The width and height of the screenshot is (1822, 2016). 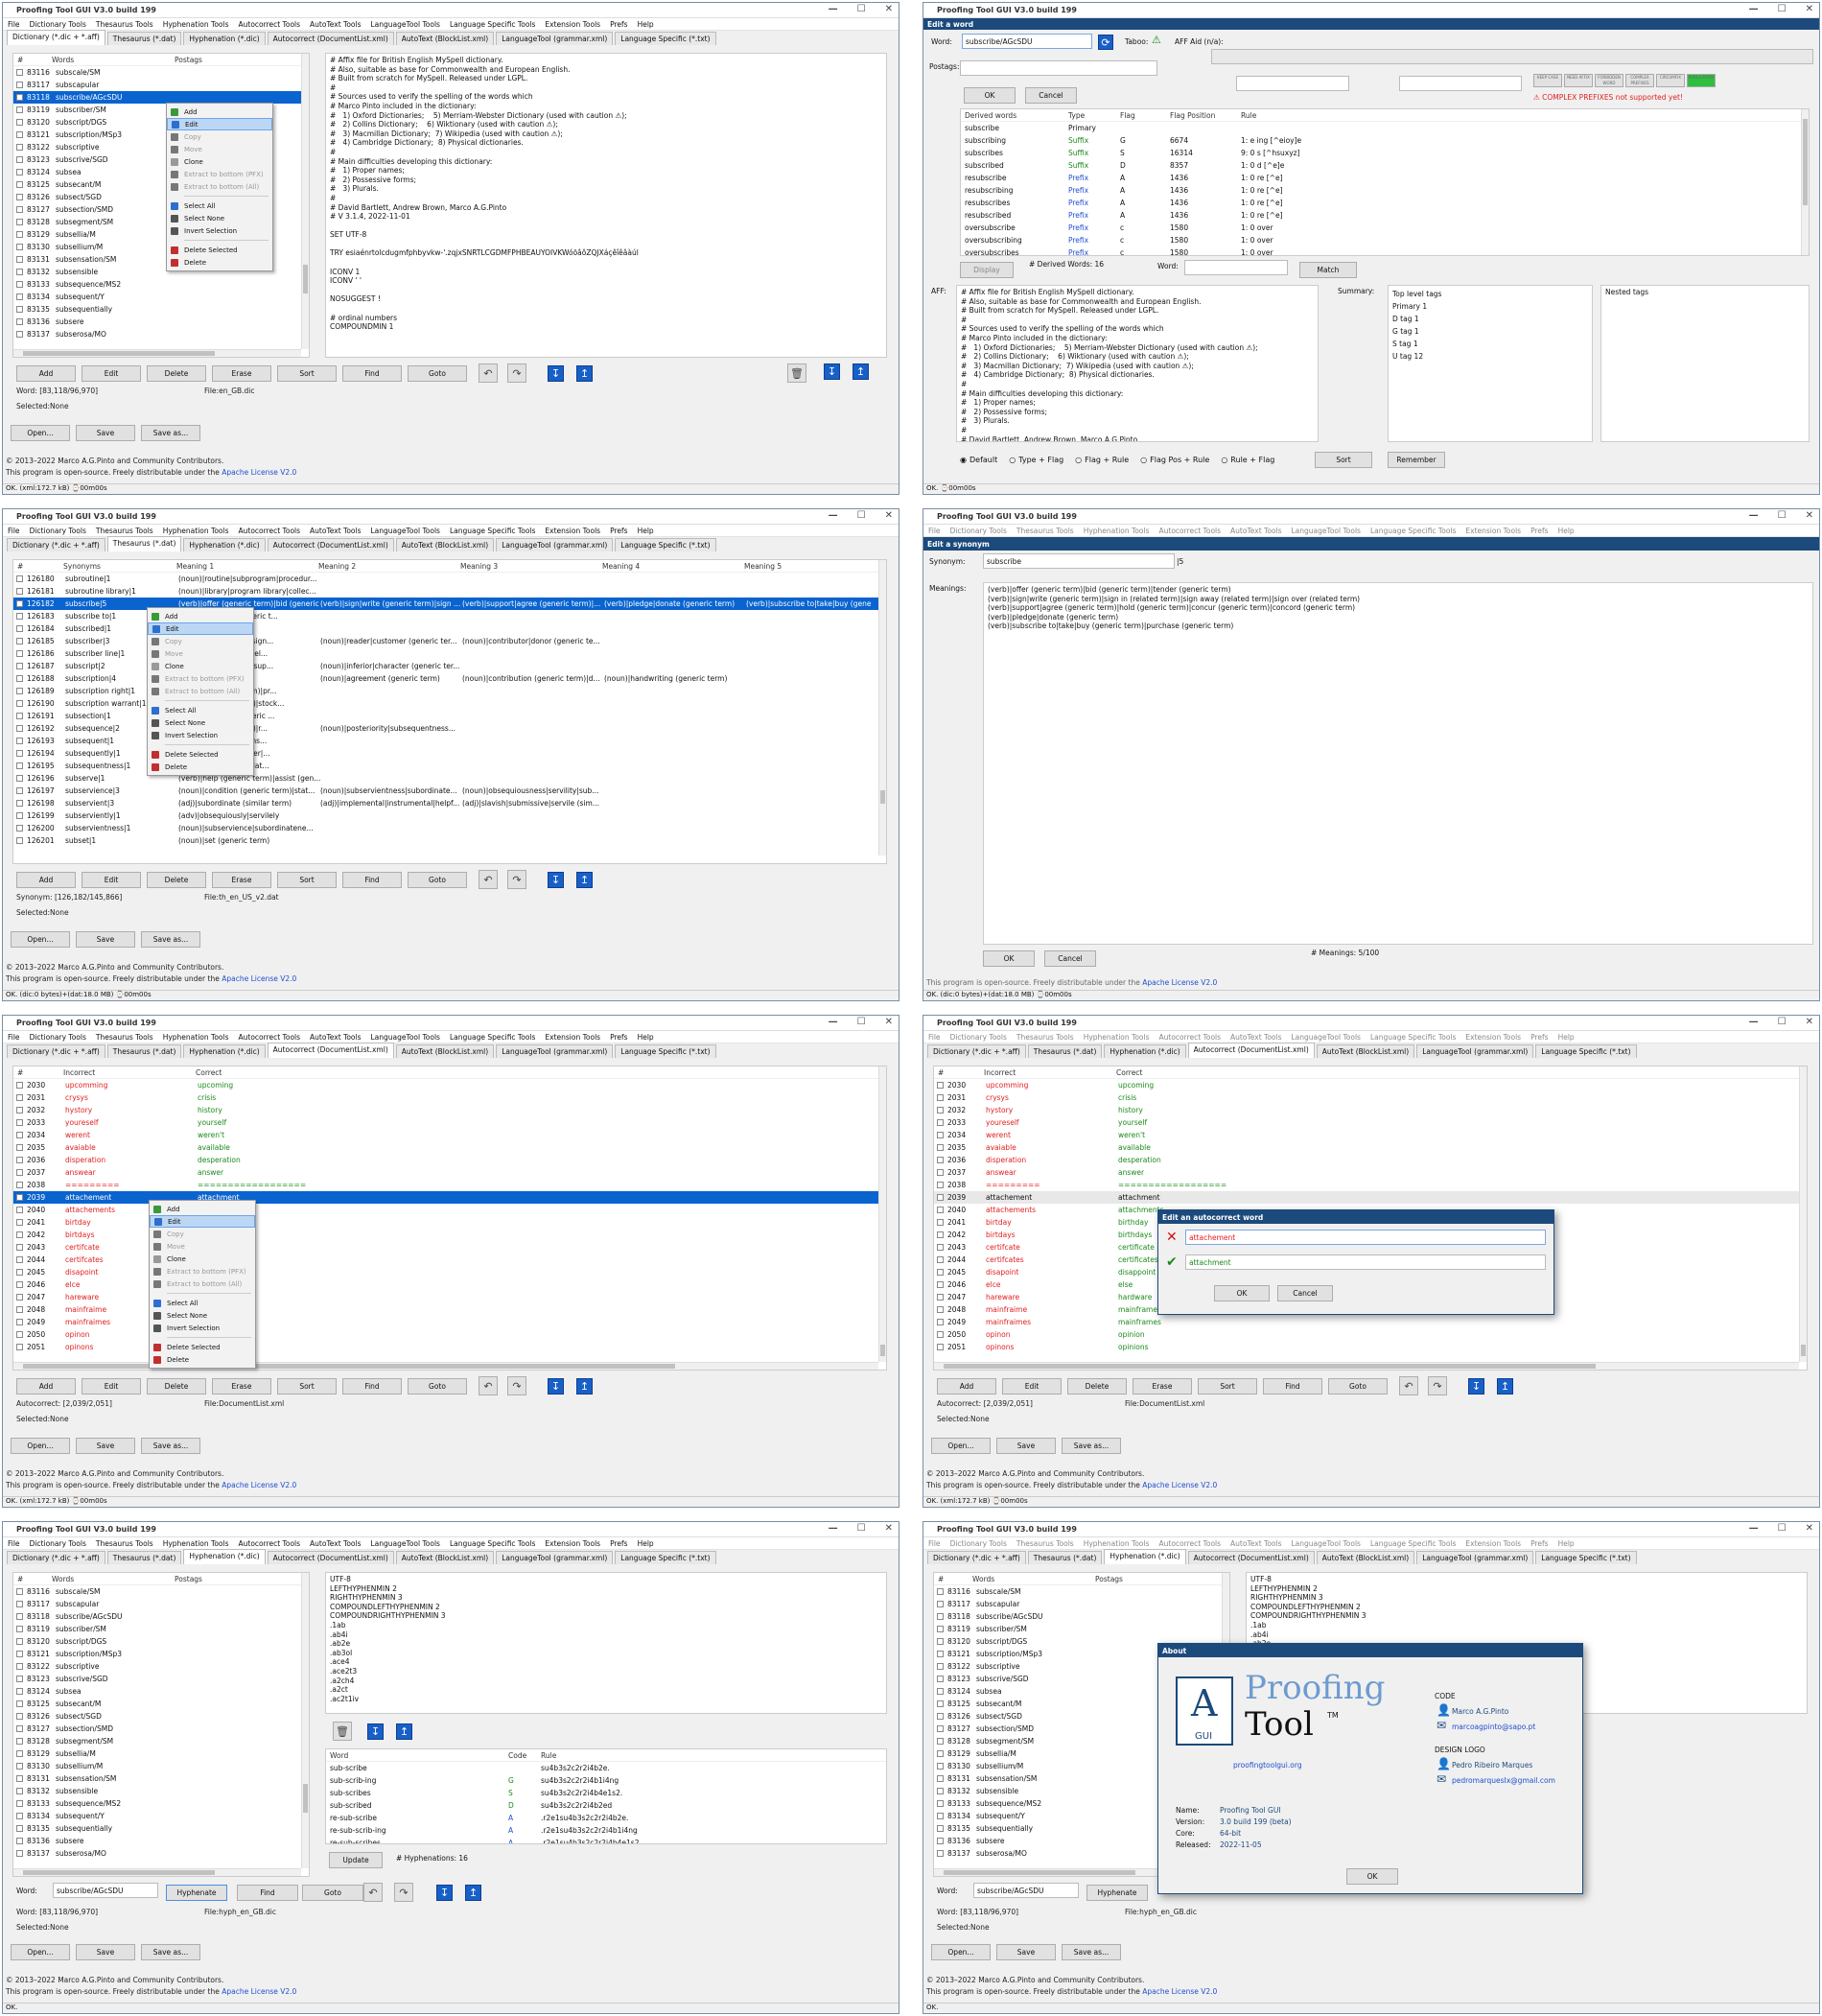 What do you see at coordinates (1370, 1160) in the screenshot?
I see `table-row: 2036 disperation desperation` at bounding box center [1370, 1160].